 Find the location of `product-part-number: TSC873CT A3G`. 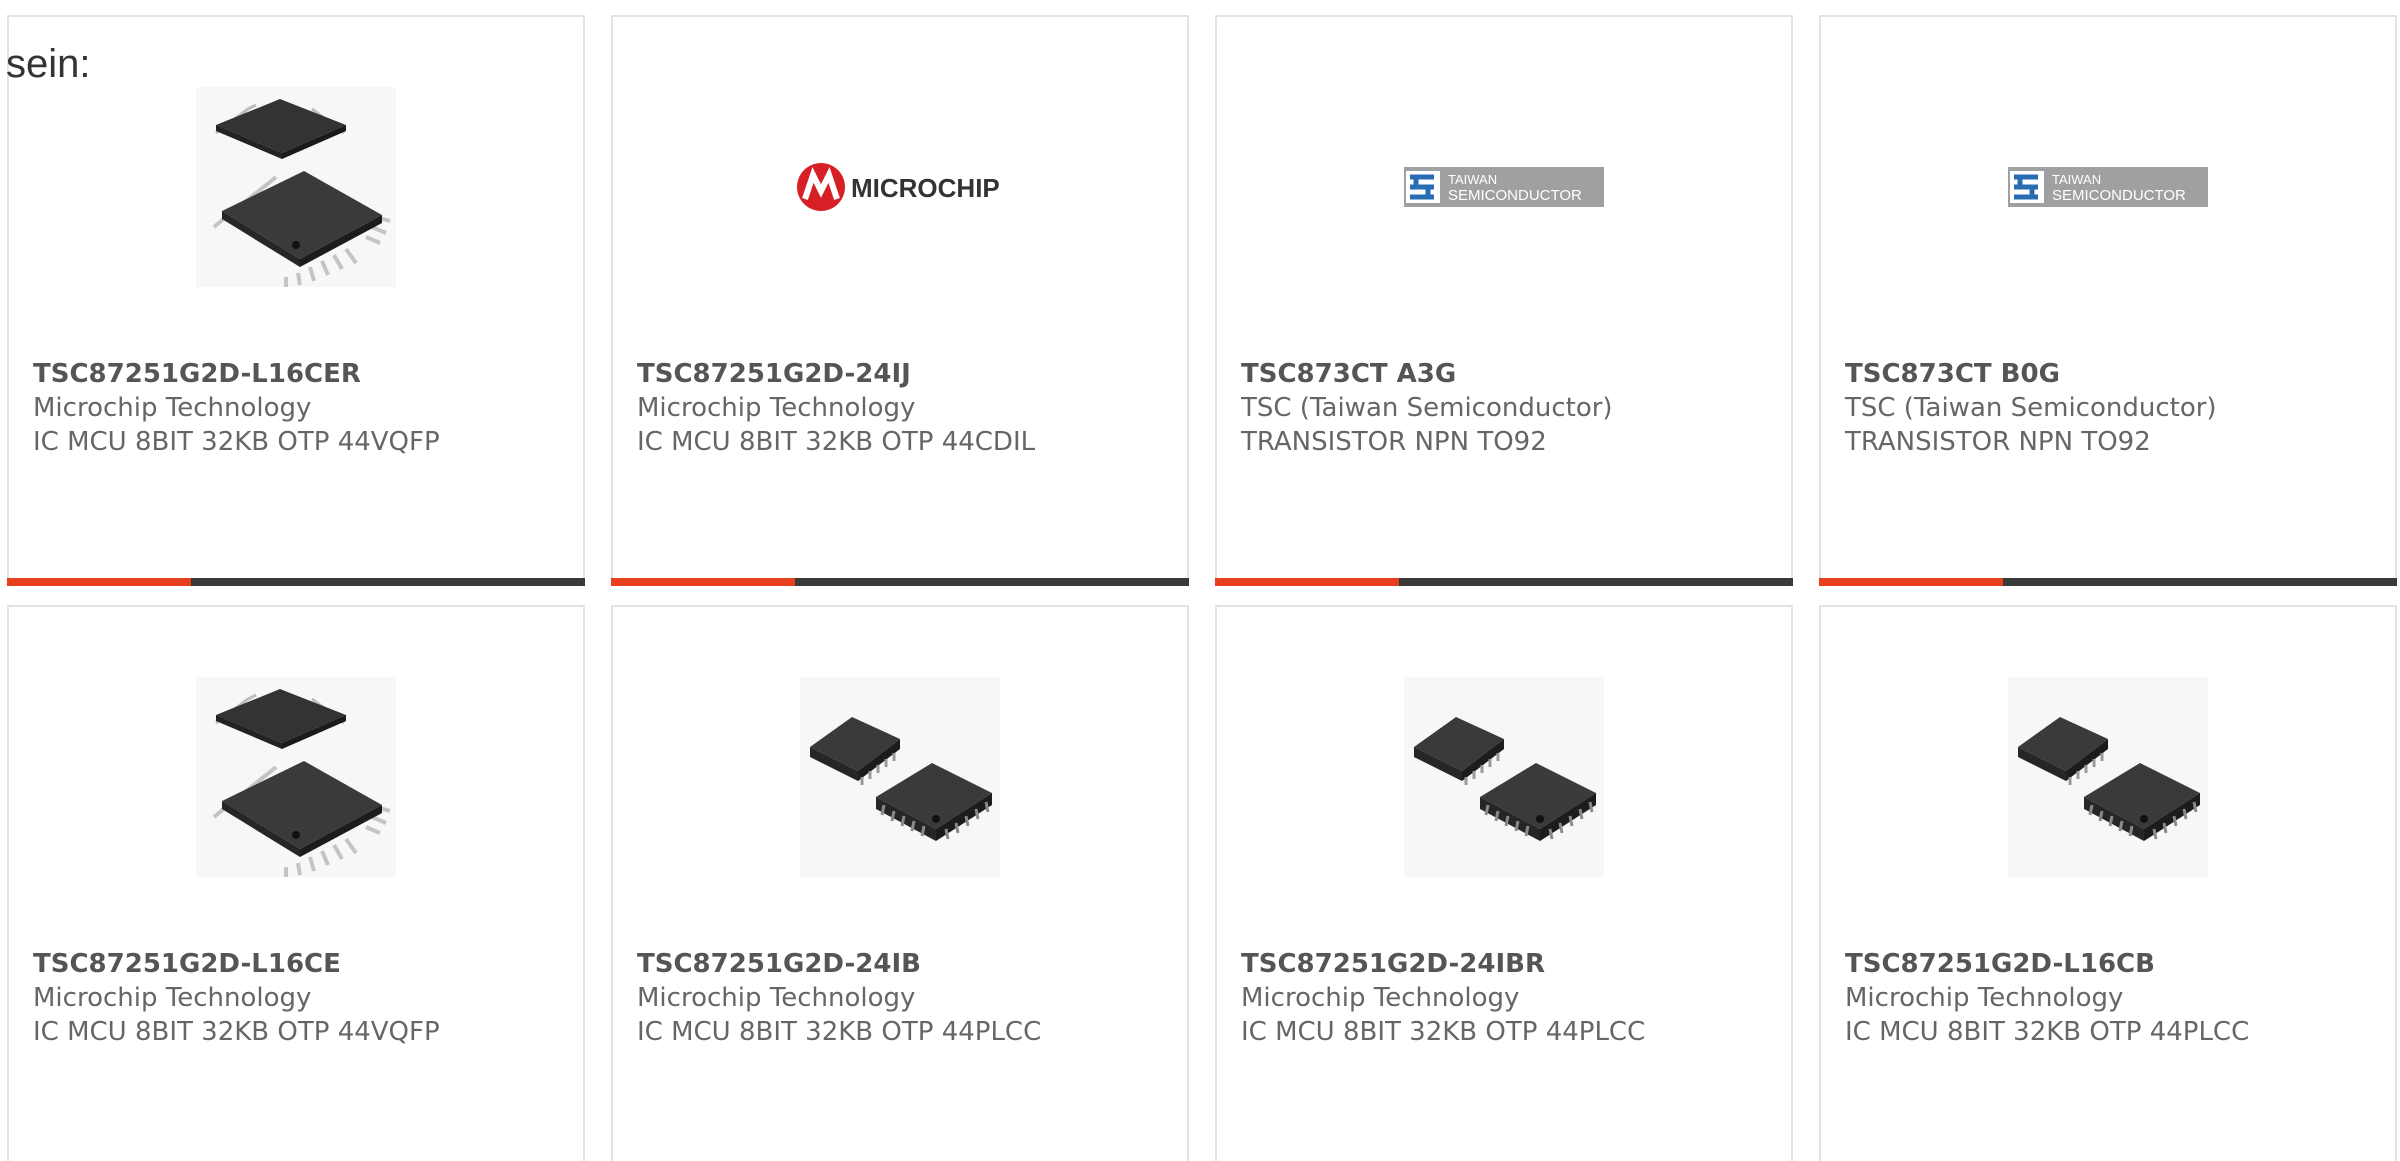

product-part-number: TSC873CT A3G is located at coordinates (1511, 374).